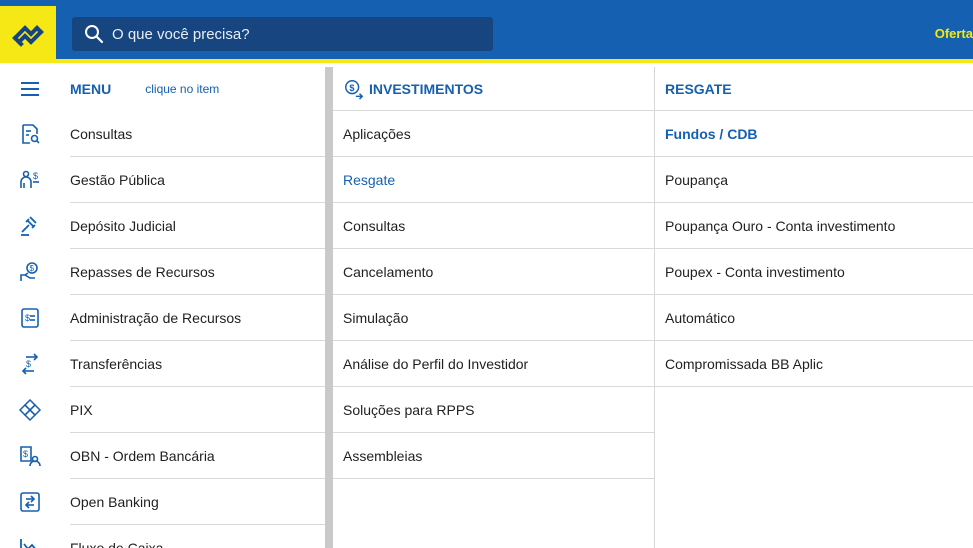  I want to click on submenu-item-aplicacoes: Aplicações, so click(493, 134).